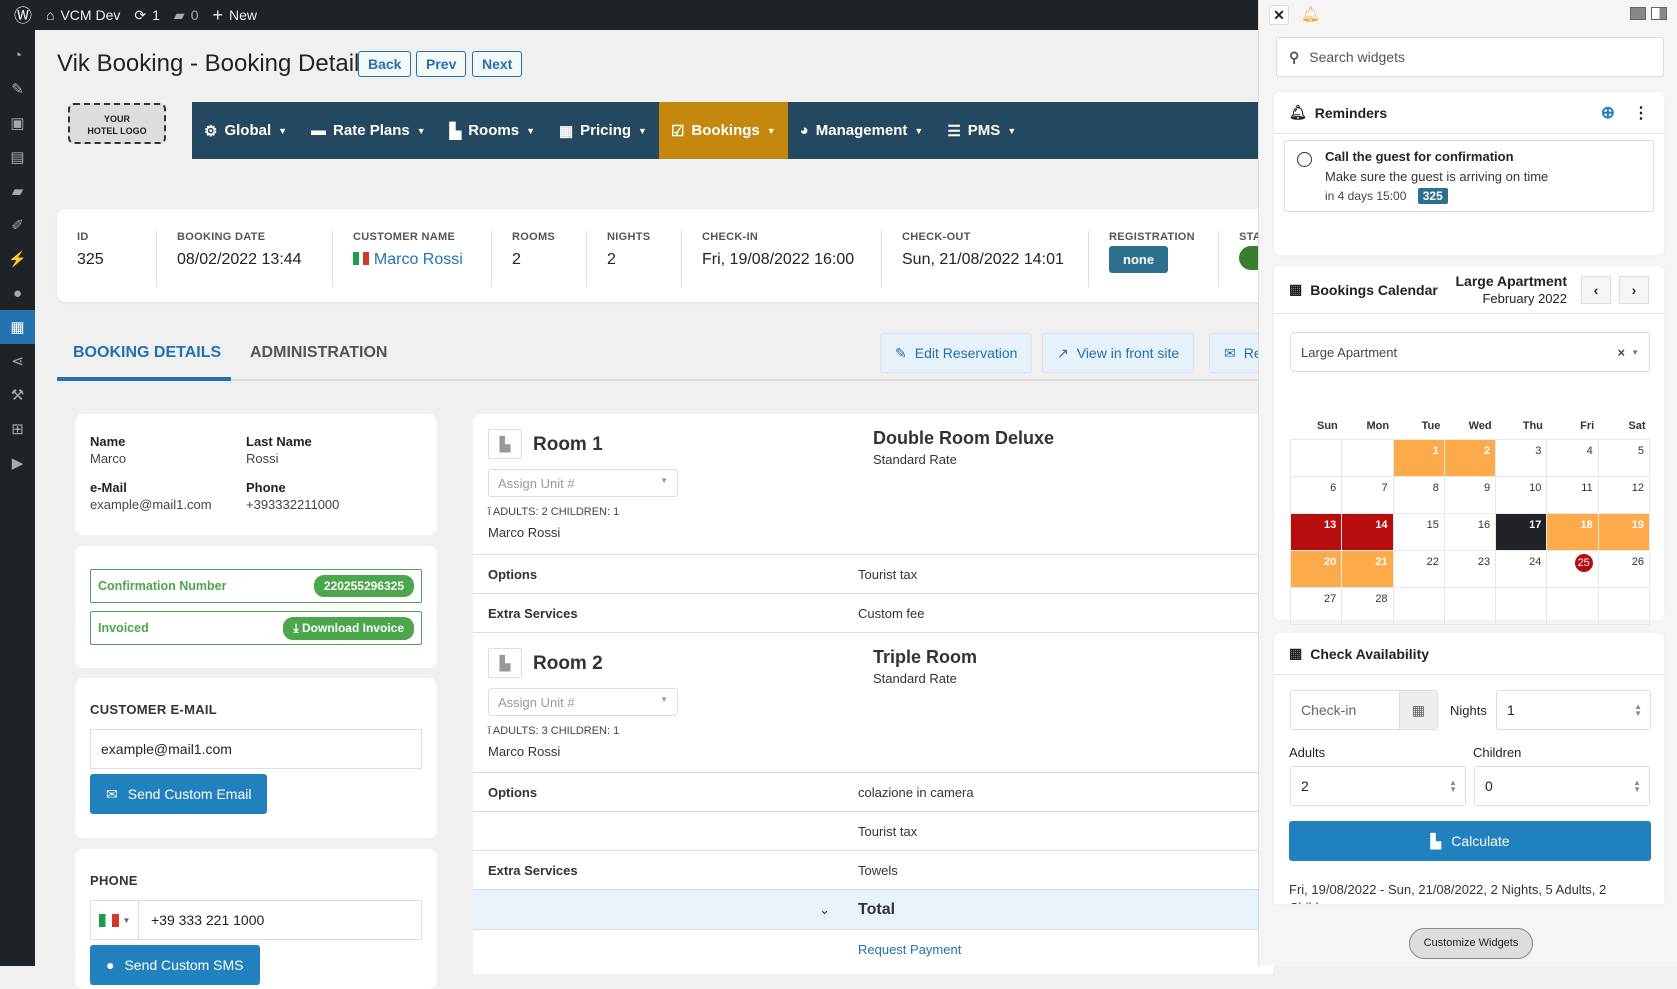 The height and width of the screenshot is (989, 1677). I want to click on updates-link: ⟳ 1, so click(147, 15).